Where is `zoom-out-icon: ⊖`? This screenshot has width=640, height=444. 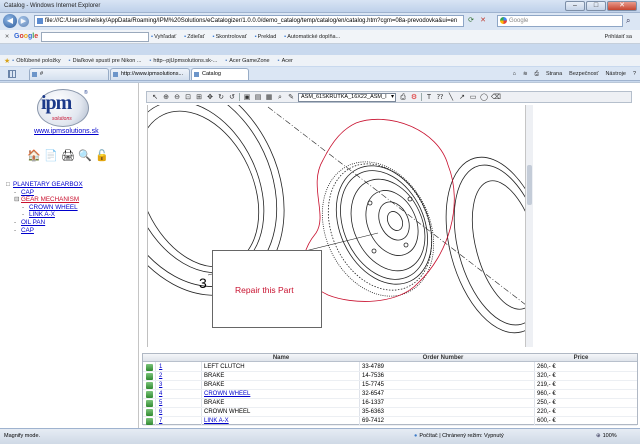
zoom-out-icon: ⊖ is located at coordinates (177, 97).